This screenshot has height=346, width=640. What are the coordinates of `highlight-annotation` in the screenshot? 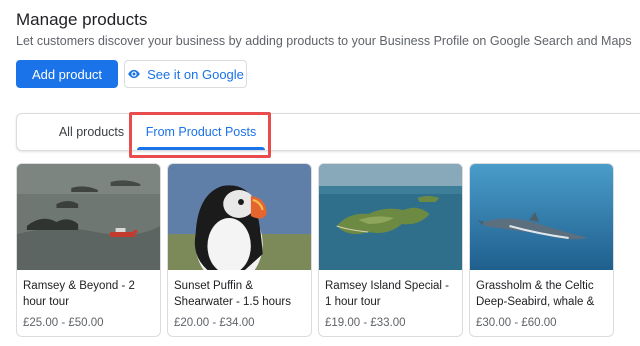 It's located at (200, 135).